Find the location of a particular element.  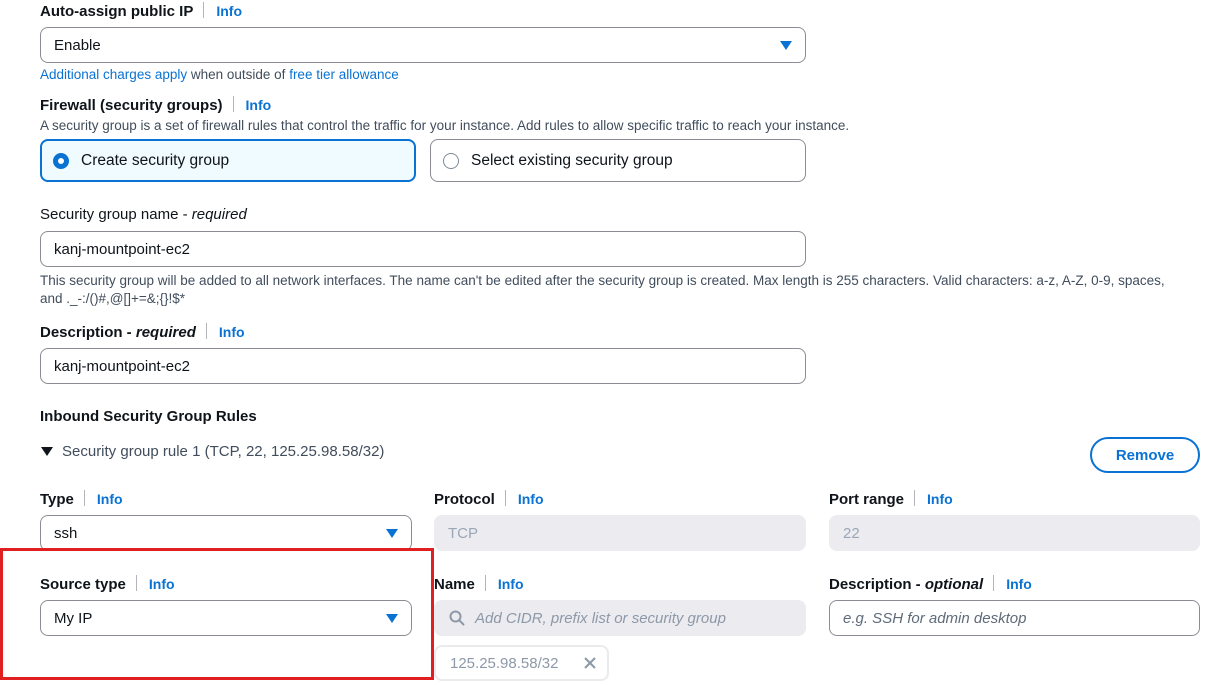

type-select: ssh is located at coordinates (226, 533).